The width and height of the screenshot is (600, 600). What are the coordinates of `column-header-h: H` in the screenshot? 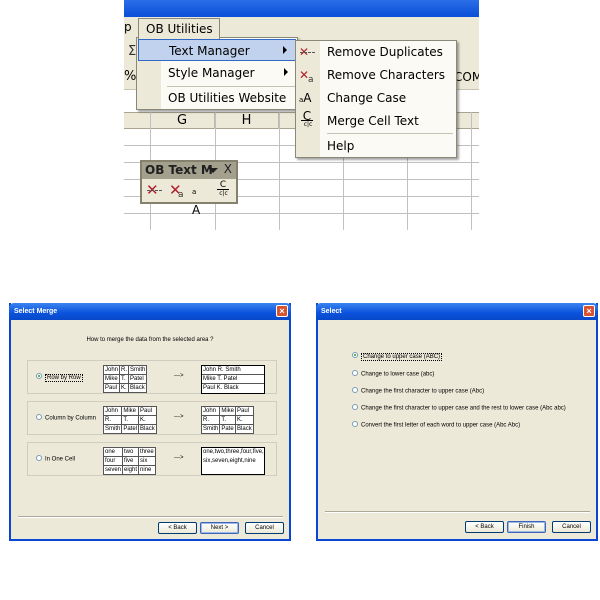 It's located at (247, 121).